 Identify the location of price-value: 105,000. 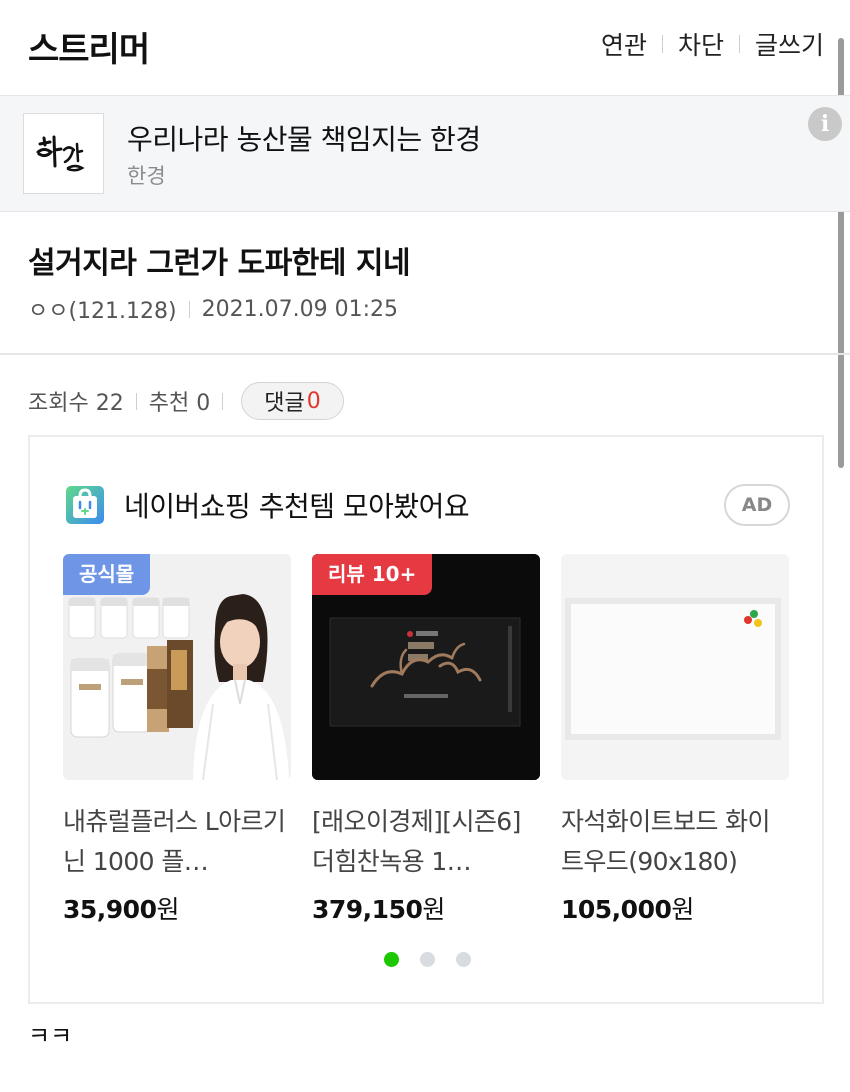
(616, 909).